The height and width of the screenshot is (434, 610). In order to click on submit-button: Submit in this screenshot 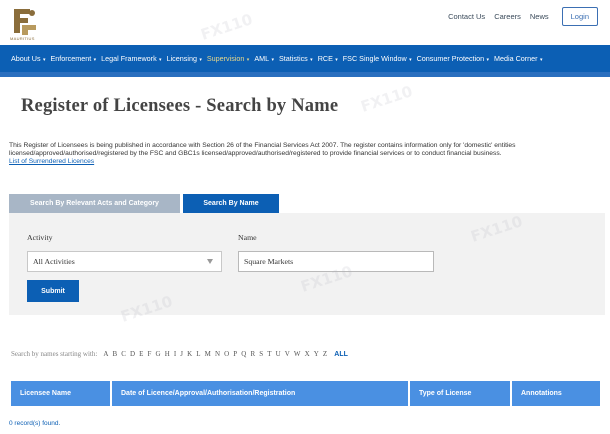, I will do `click(53, 291)`.